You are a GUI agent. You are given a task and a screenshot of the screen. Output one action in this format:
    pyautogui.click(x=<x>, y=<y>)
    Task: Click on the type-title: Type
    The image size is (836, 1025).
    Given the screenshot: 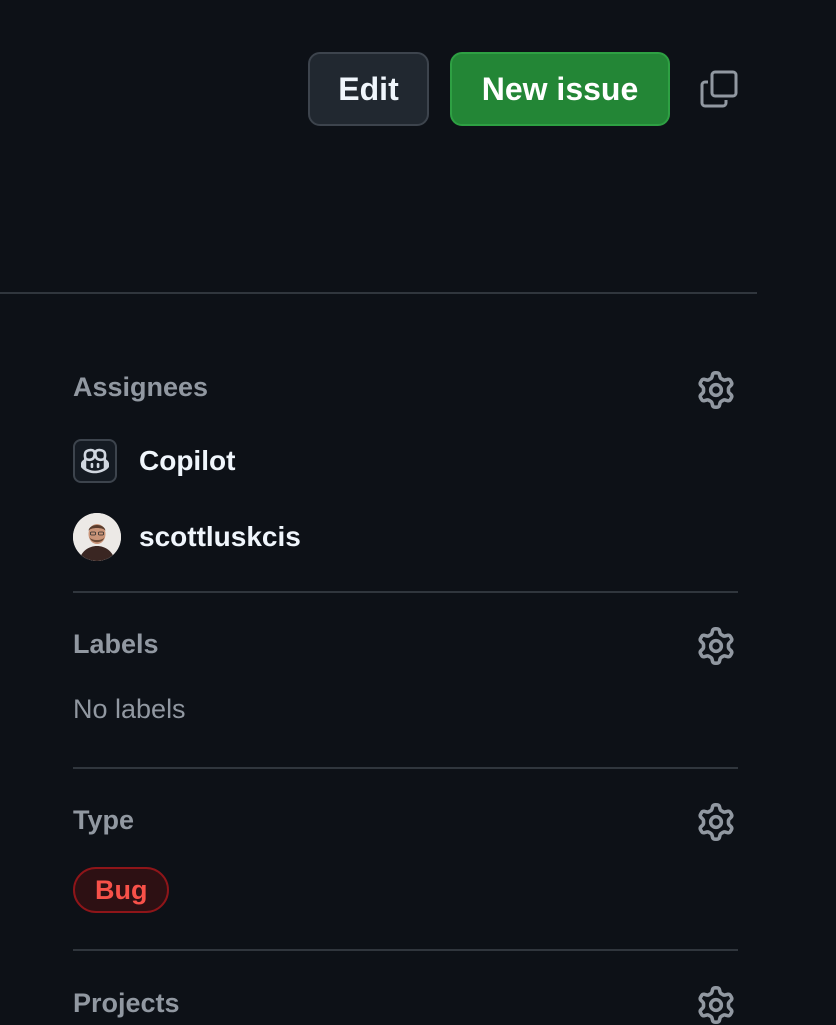 What is the action you would take?
    pyautogui.click(x=104, y=820)
    